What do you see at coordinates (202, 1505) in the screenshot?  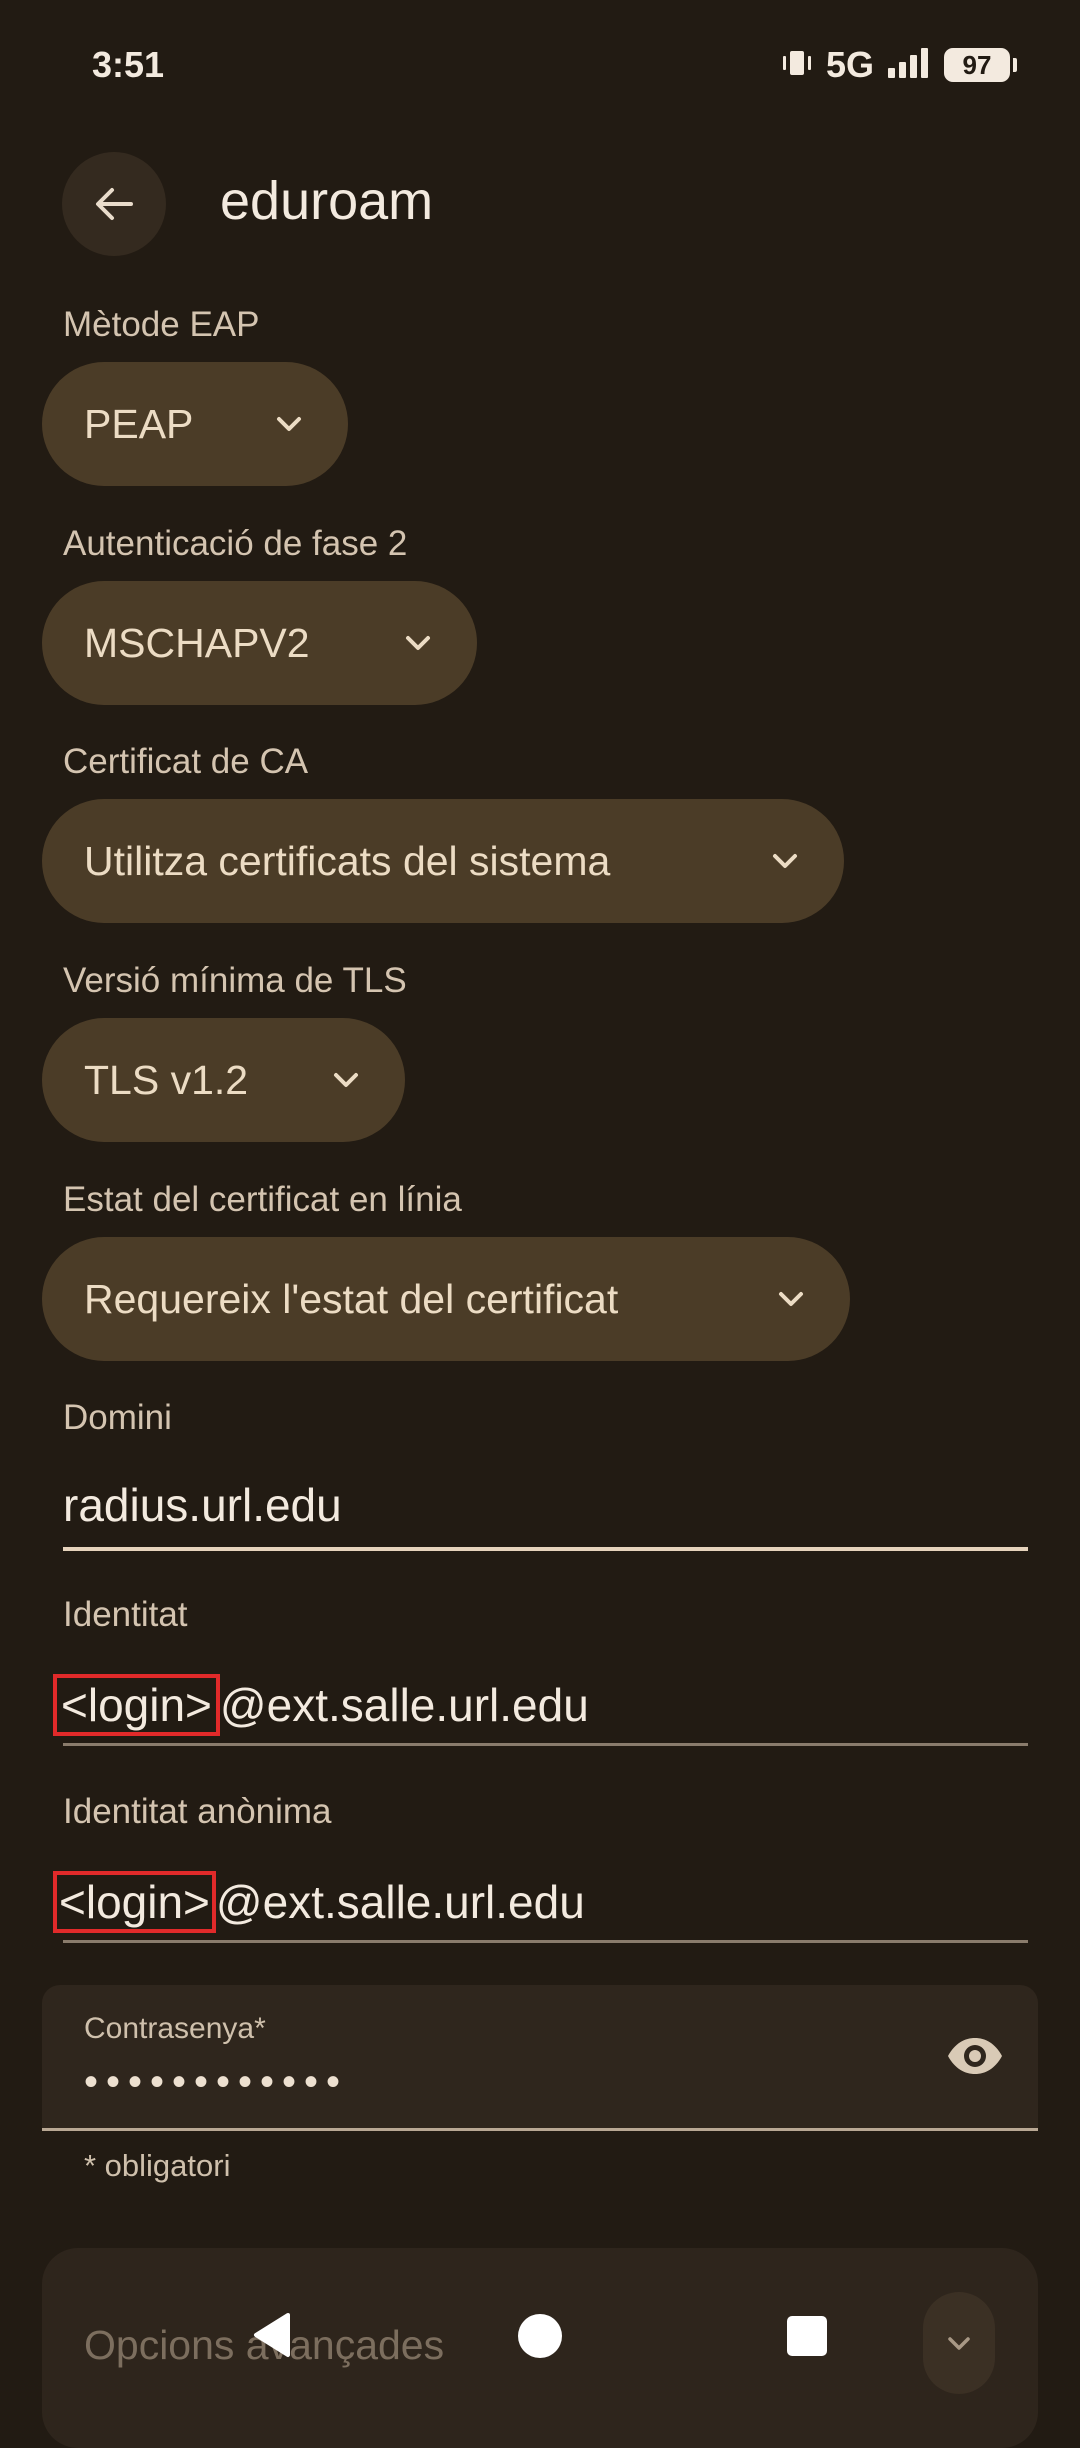 I see `domain-input: radius.url.edu` at bounding box center [202, 1505].